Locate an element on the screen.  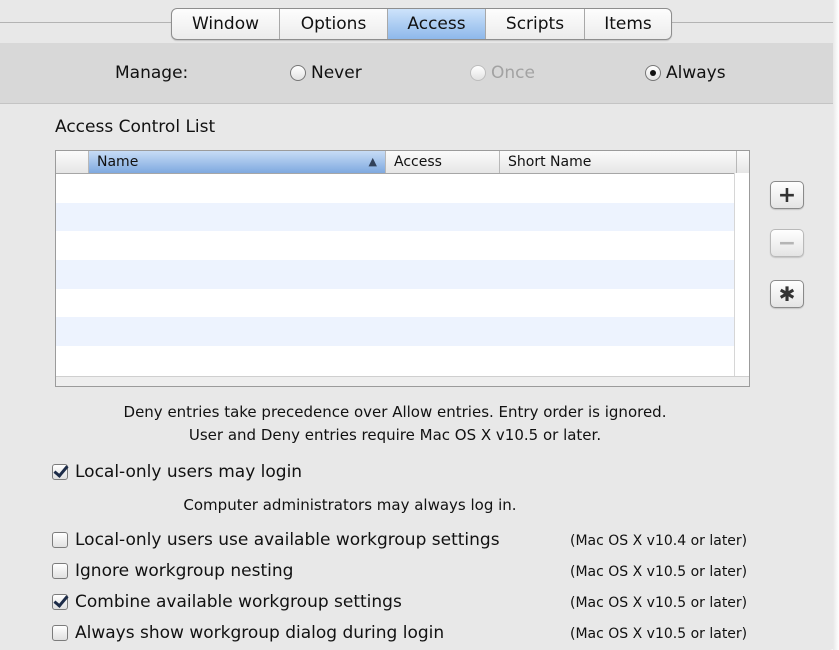
column-spacer is located at coordinates (72, 162).